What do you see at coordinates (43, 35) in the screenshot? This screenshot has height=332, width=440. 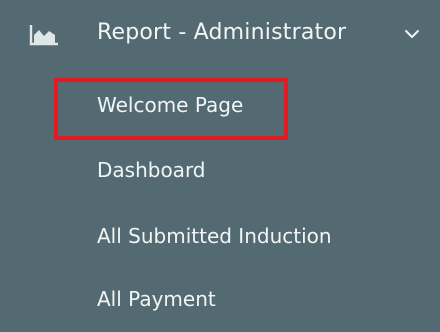 I see `area-chart-icon` at bounding box center [43, 35].